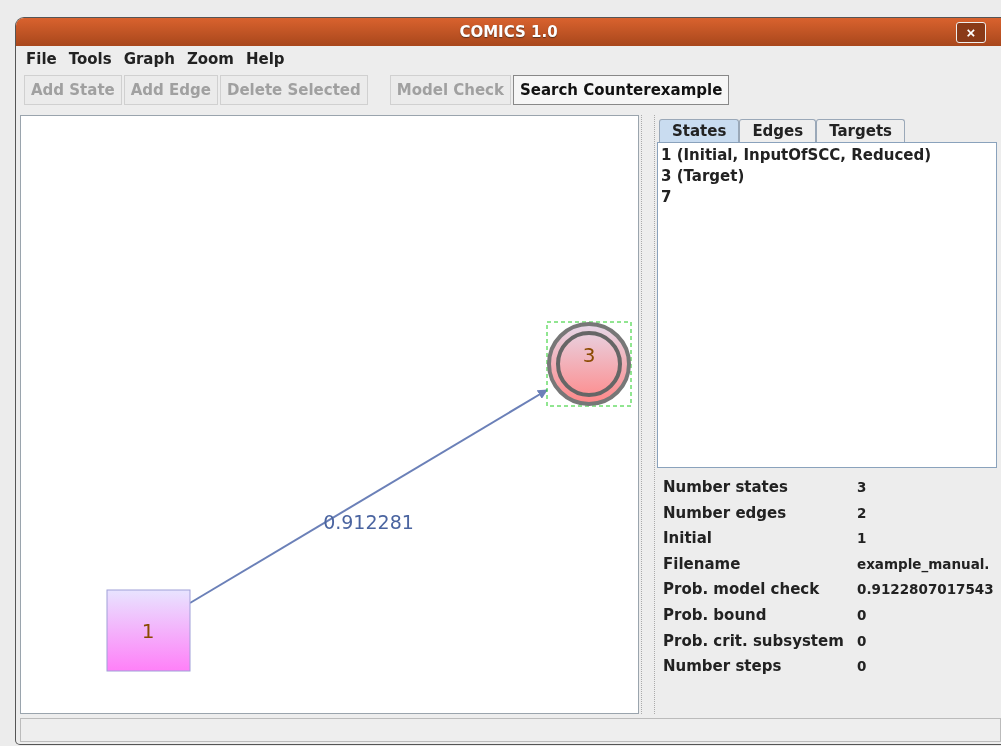 The width and height of the screenshot is (1001, 746). Describe the element at coordinates (508, 32) in the screenshot. I see `window-title: COMICS 1.0` at that location.